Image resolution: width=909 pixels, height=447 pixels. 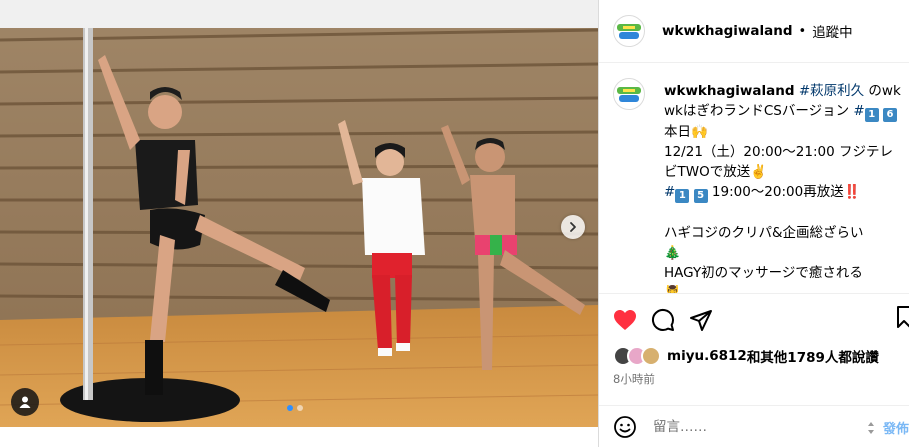 I want to click on post-timestamp: 8小時前, so click(x=634, y=379).